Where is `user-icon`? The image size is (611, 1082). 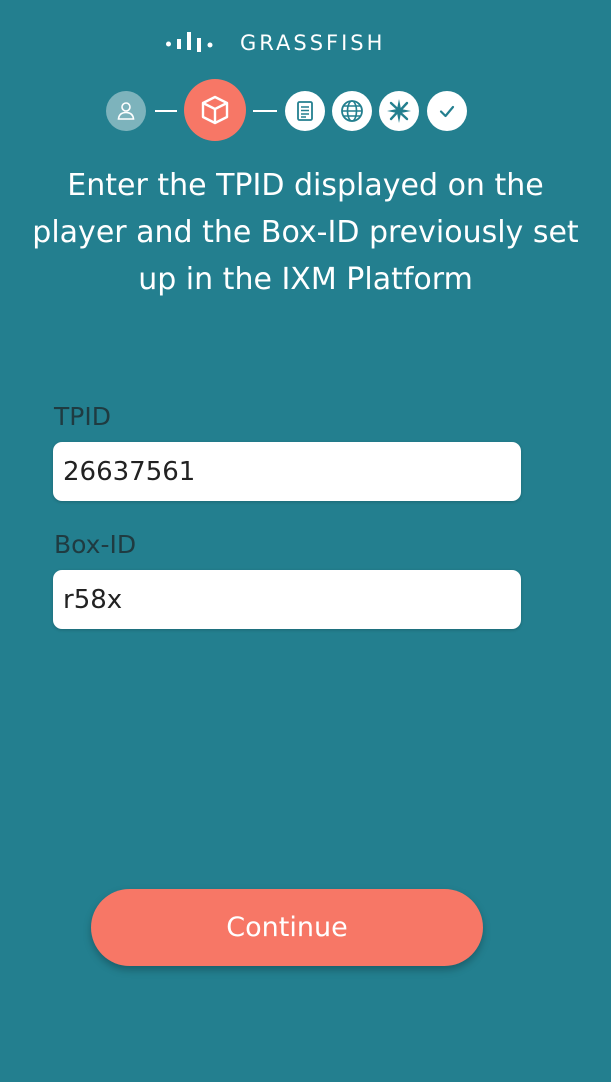
user-icon is located at coordinates (126, 111).